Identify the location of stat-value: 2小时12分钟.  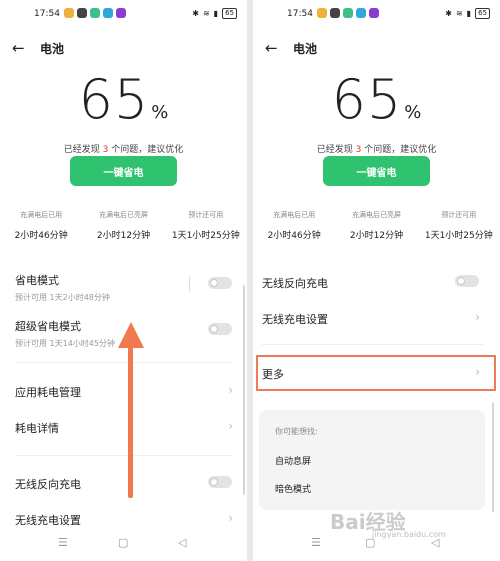
(123, 236).